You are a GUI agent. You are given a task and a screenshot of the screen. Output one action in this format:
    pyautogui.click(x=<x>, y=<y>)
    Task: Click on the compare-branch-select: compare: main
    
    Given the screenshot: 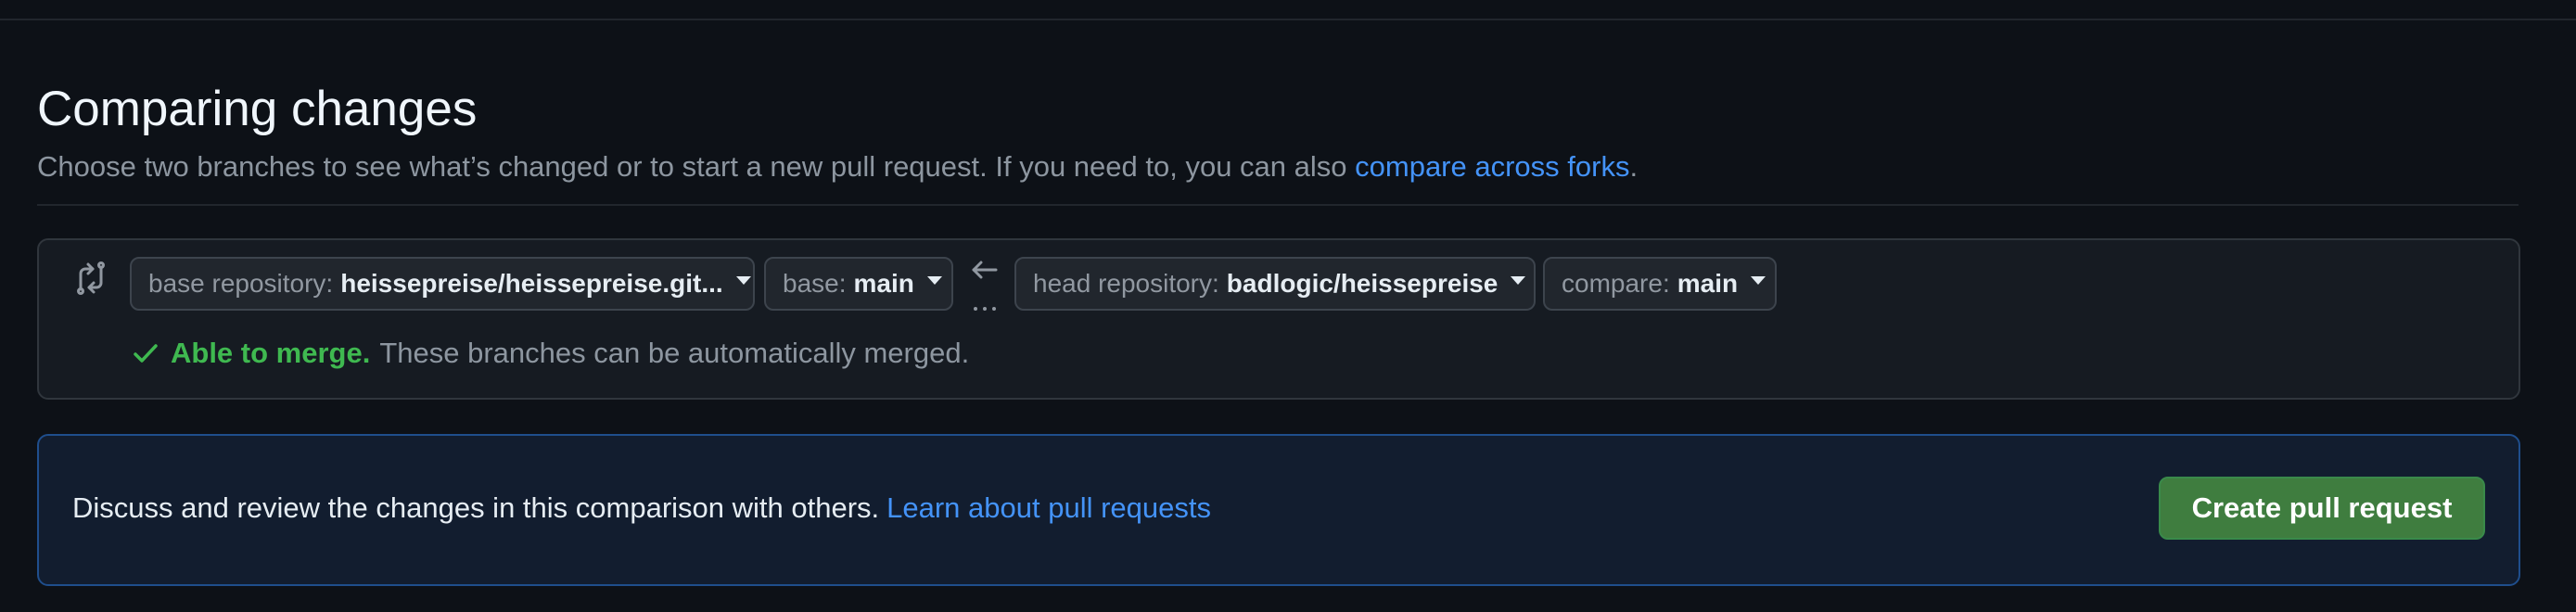 What is the action you would take?
    pyautogui.click(x=1660, y=284)
    